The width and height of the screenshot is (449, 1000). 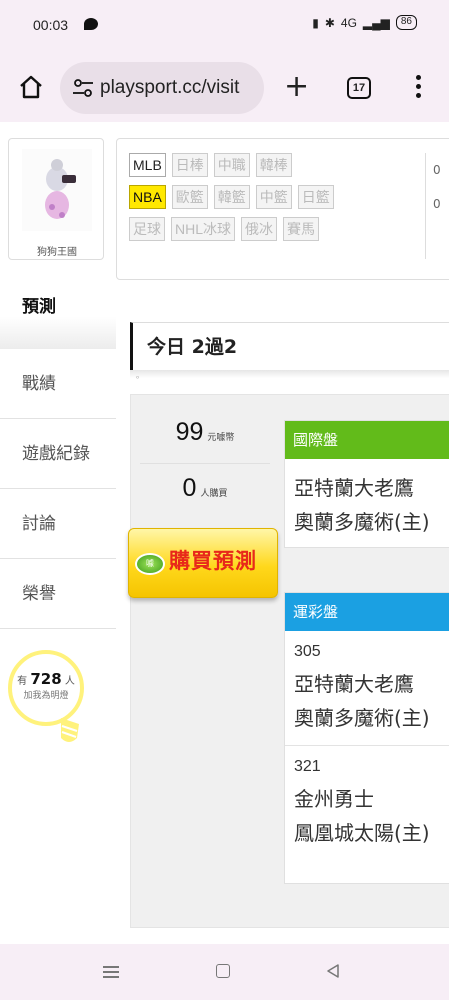 I want to click on sport-tag-npb: 日棒, so click(x=189, y=165).